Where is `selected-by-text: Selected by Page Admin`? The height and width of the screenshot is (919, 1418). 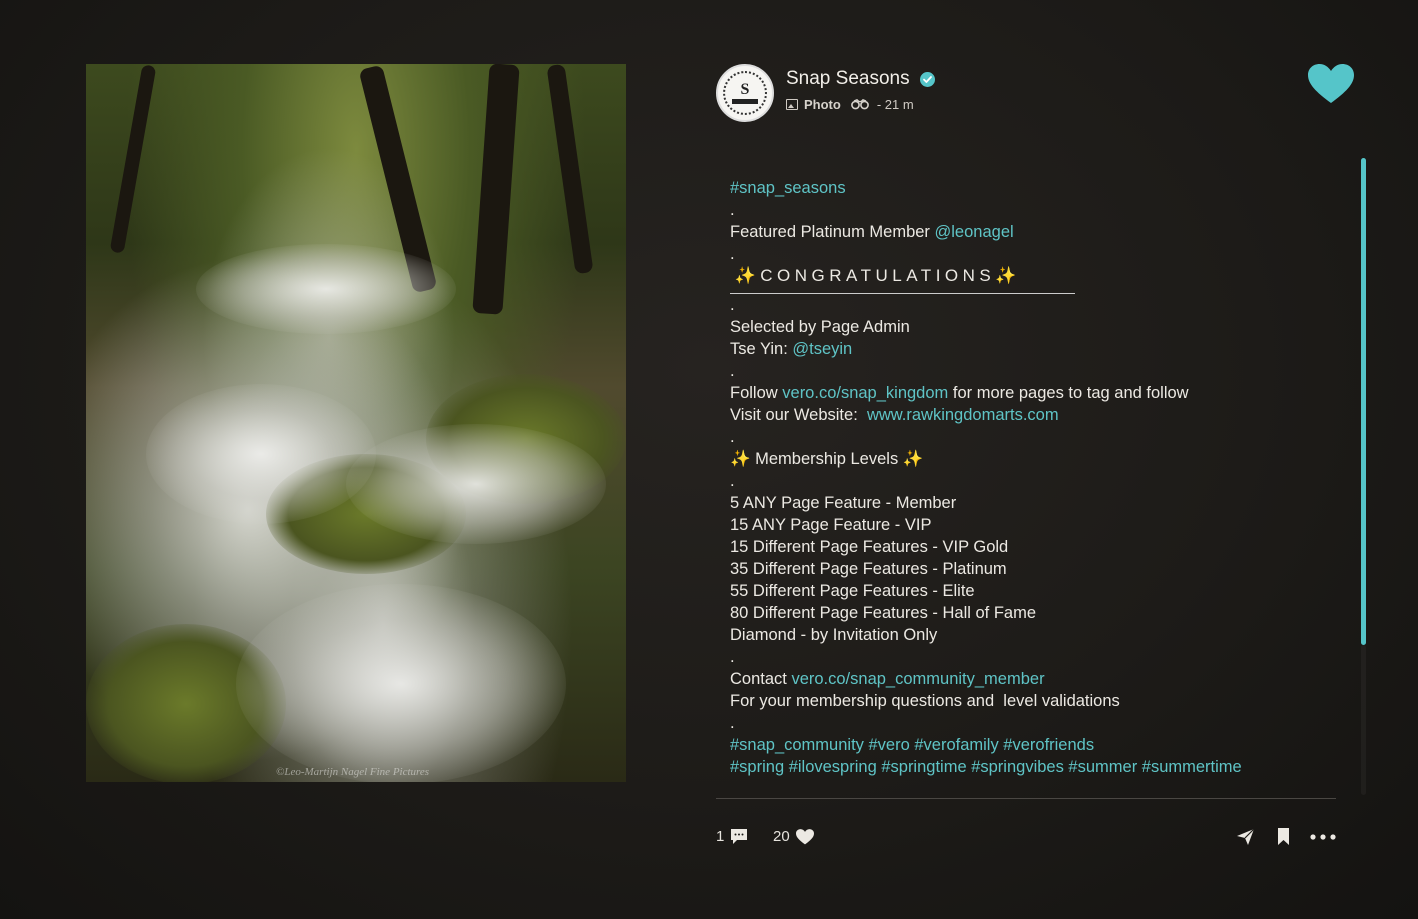 selected-by-text: Selected by Page Admin is located at coordinates (820, 327).